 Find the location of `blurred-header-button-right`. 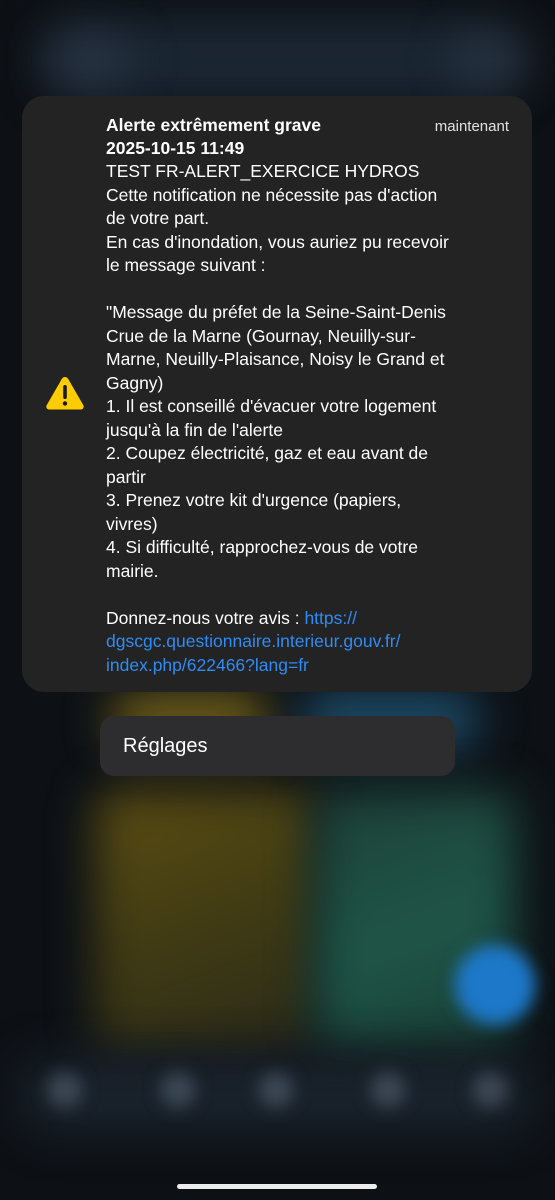

blurred-header-button-right is located at coordinates (490, 60).